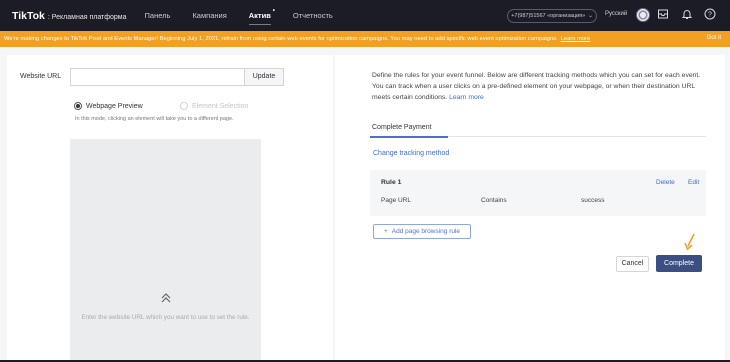  I want to click on plus-icon: +, so click(385, 231).